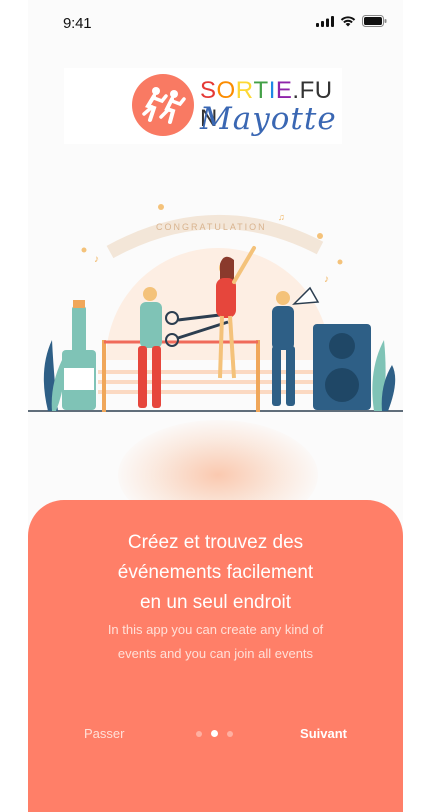 The height and width of the screenshot is (812, 430). What do you see at coordinates (215, 542) in the screenshot?
I see `title-line: Créez et trouvez des` at bounding box center [215, 542].